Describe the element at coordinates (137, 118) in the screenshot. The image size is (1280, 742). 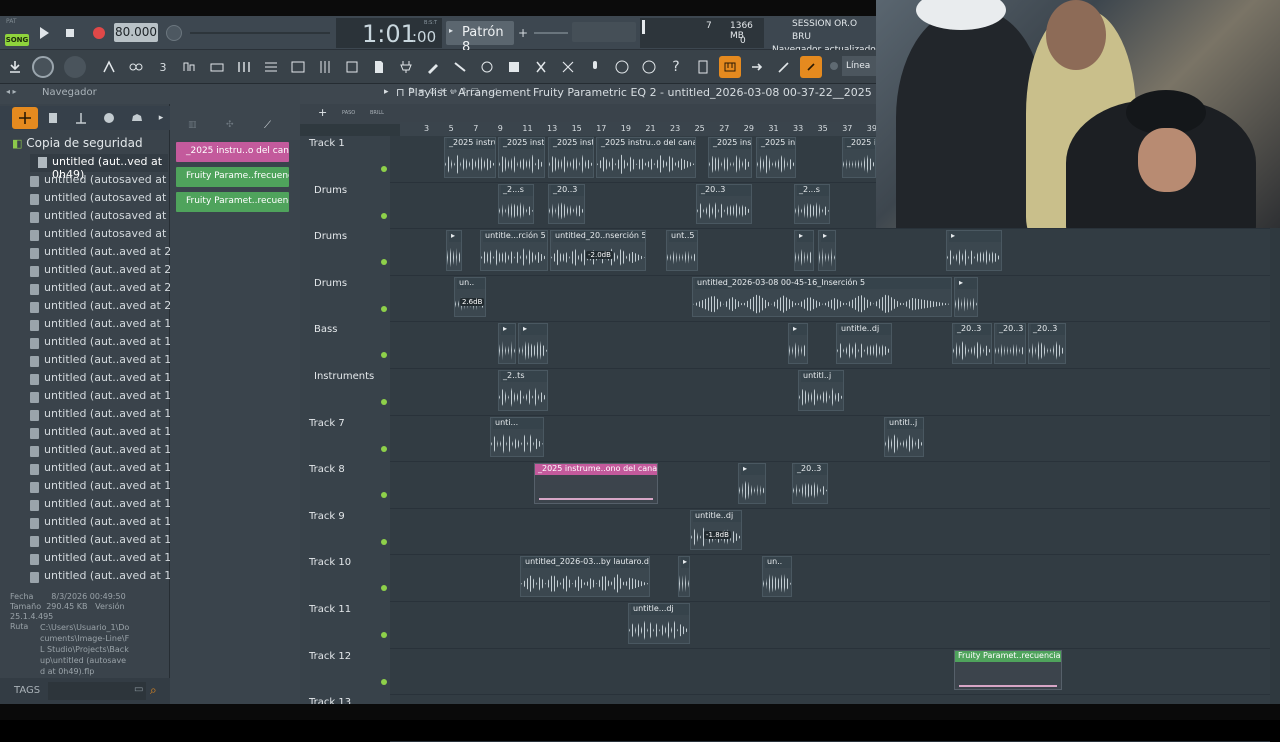
I see `cloud-icon` at that location.